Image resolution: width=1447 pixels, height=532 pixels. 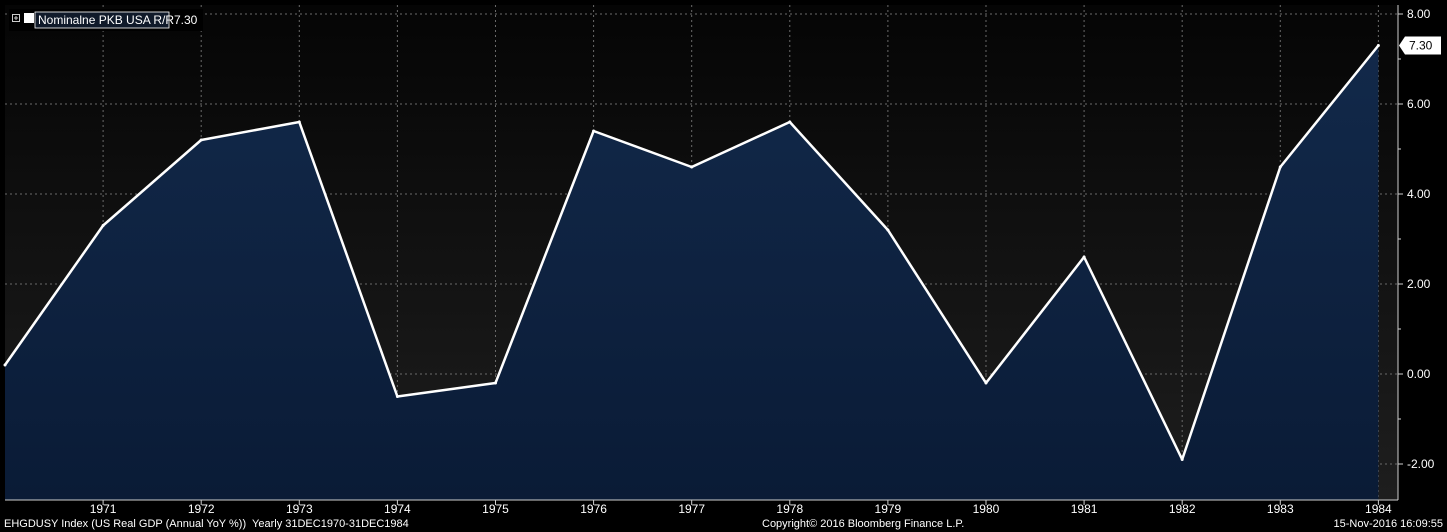 What do you see at coordinates (863, 524) in the screenshot?
I see `footer-copyright: Copyright© 2016 Bloomberg Finance L.P.` at bounding box center [863, 524].